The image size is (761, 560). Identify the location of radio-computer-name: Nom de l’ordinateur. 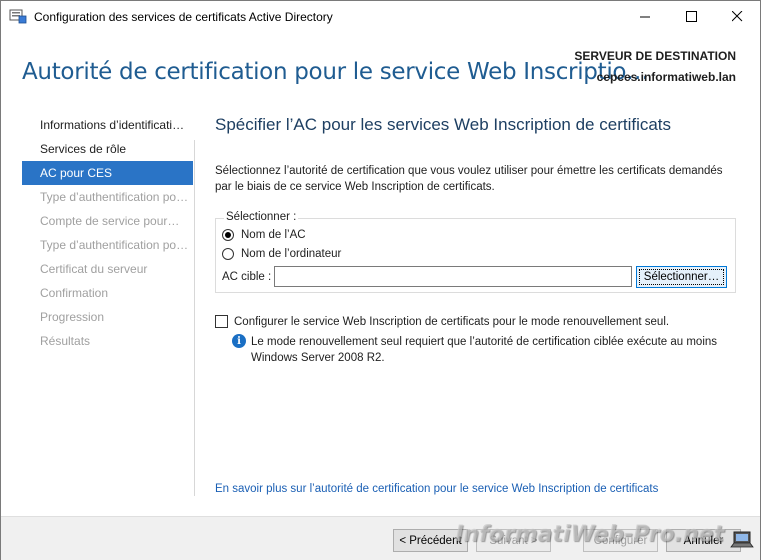
(281, 254).